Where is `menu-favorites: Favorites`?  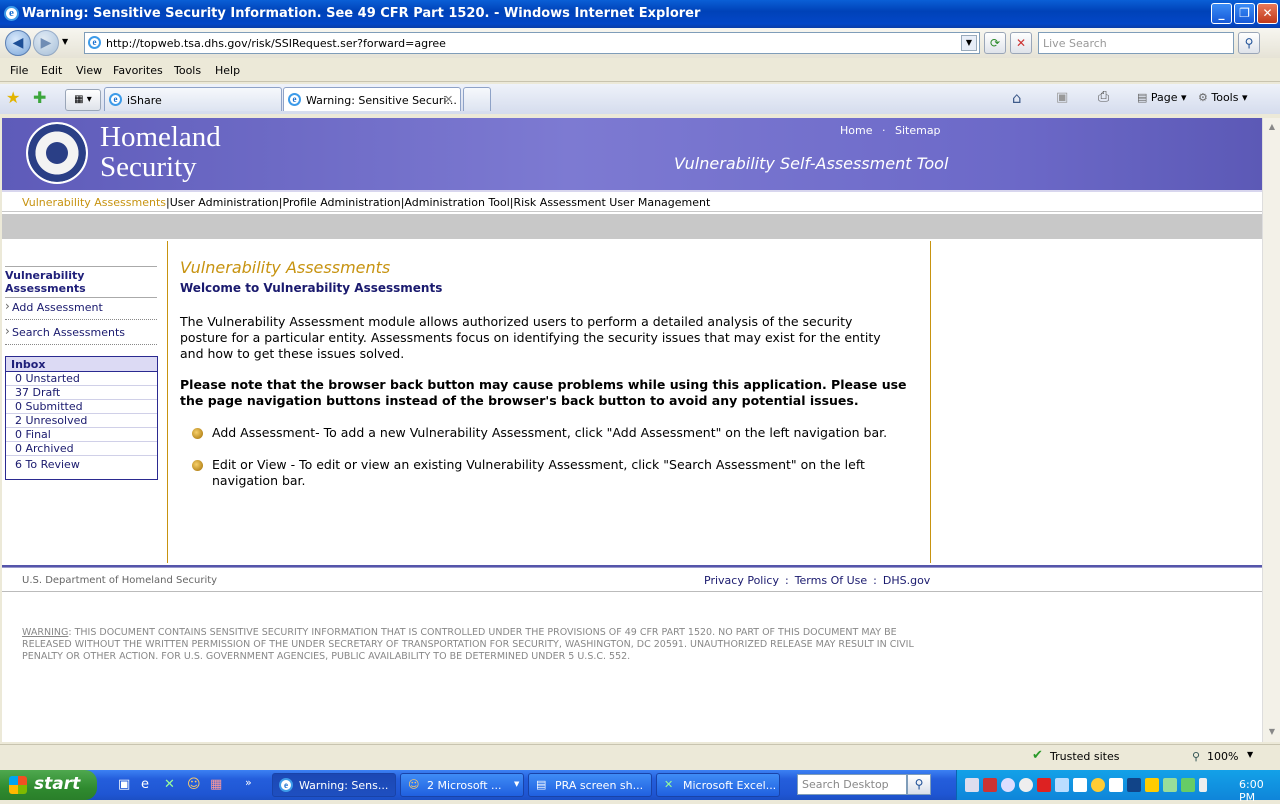 menu-favorites: Favorites is located at coordinates (138, 70).